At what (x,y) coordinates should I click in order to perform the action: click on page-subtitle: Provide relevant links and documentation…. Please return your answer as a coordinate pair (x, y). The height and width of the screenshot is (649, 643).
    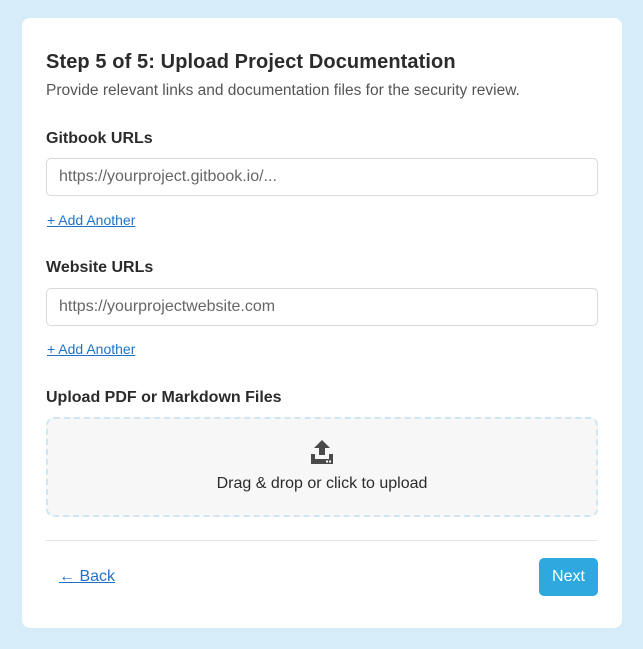
    Looking at the image, I should click on (283, 90).